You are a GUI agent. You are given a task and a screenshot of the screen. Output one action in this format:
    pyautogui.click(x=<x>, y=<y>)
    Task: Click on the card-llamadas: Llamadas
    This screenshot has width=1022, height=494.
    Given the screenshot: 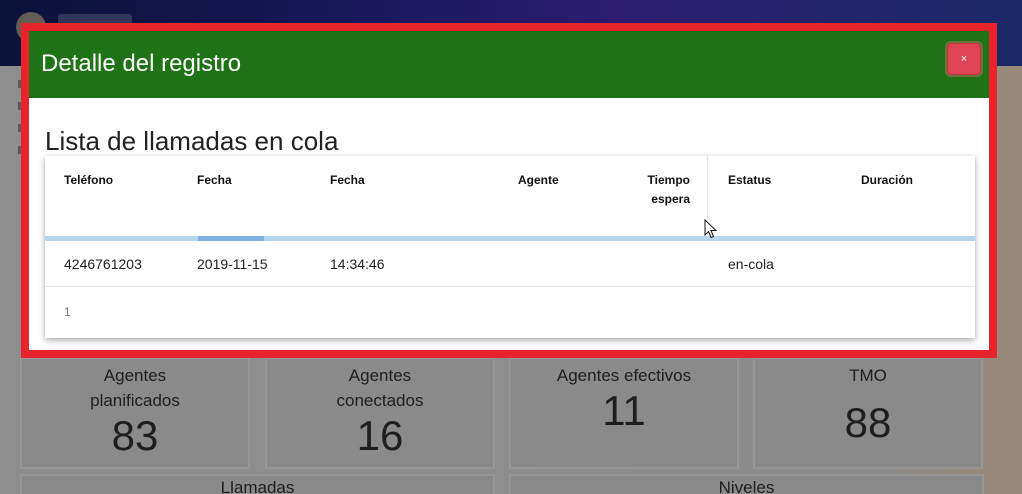 What is the action you would take?
    pyautogui.click(x=257, y=484)
    